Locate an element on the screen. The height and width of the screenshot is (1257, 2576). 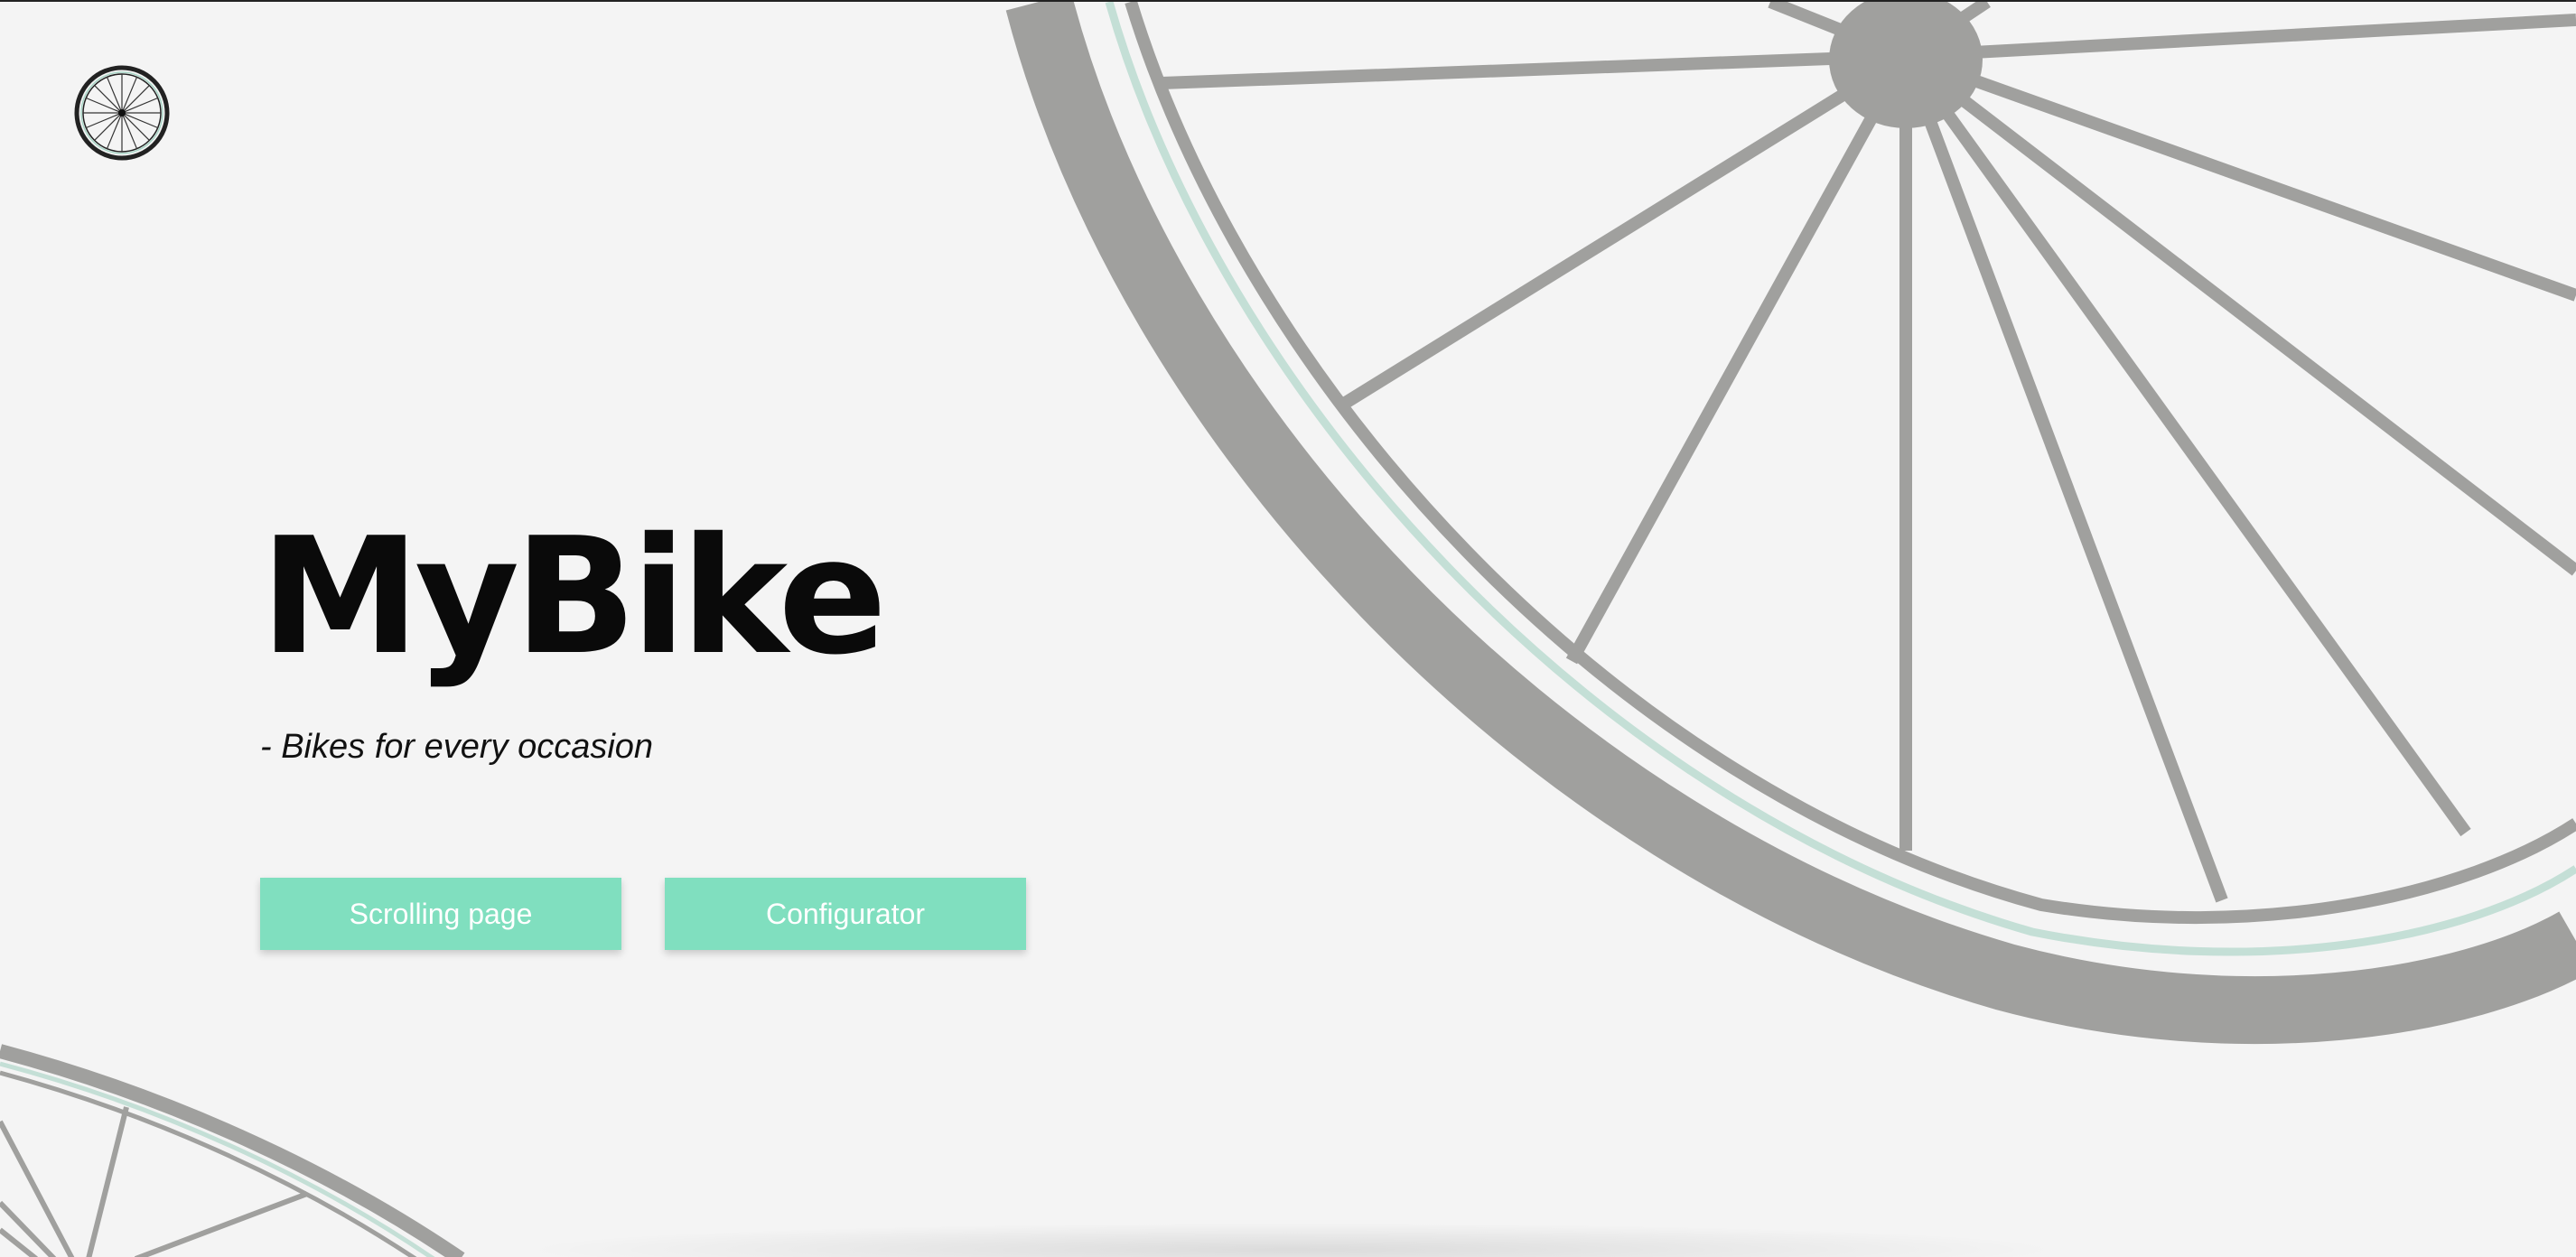
page-title: MyBike is located at coordinates (573, 596).